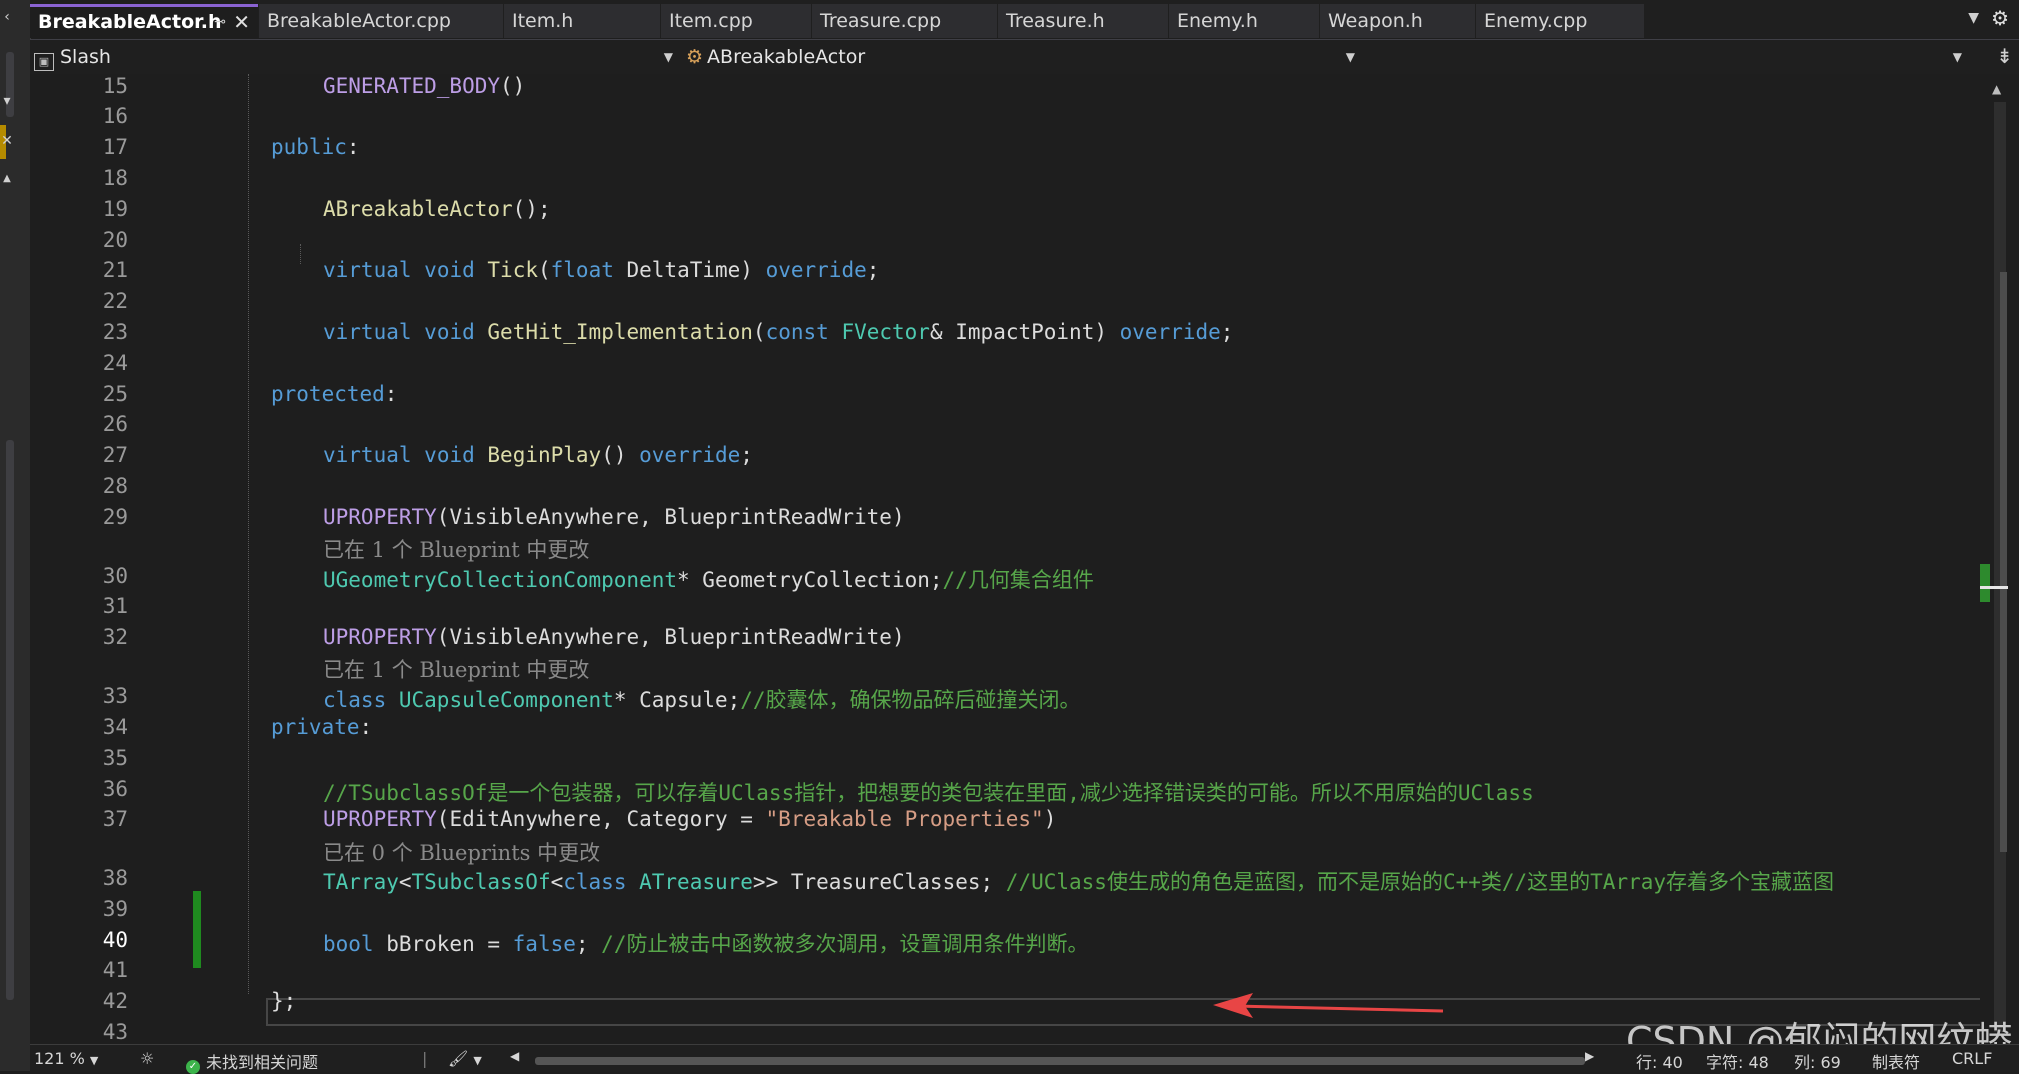 This screenshot has height=1074, width=2019. I want to click on code-line-17: public:, so click(315, 147).